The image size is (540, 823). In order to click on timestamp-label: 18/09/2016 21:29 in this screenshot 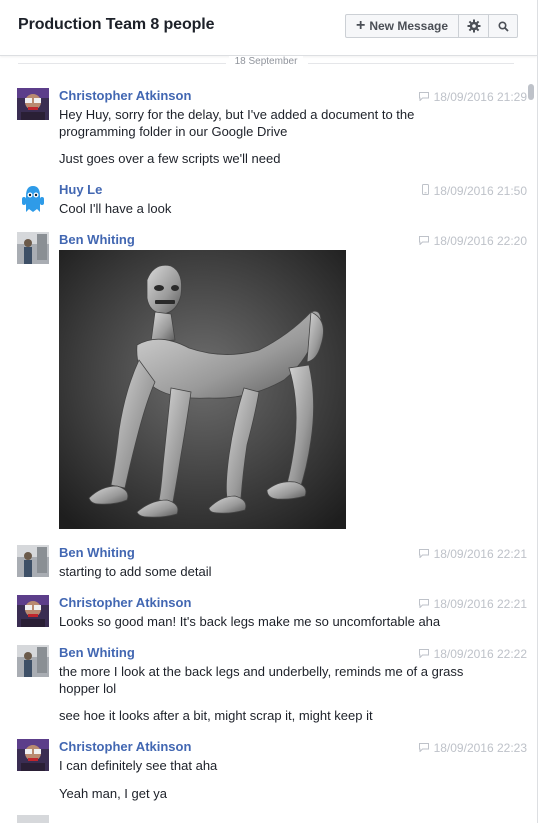, I will do `click(480, 97)`.